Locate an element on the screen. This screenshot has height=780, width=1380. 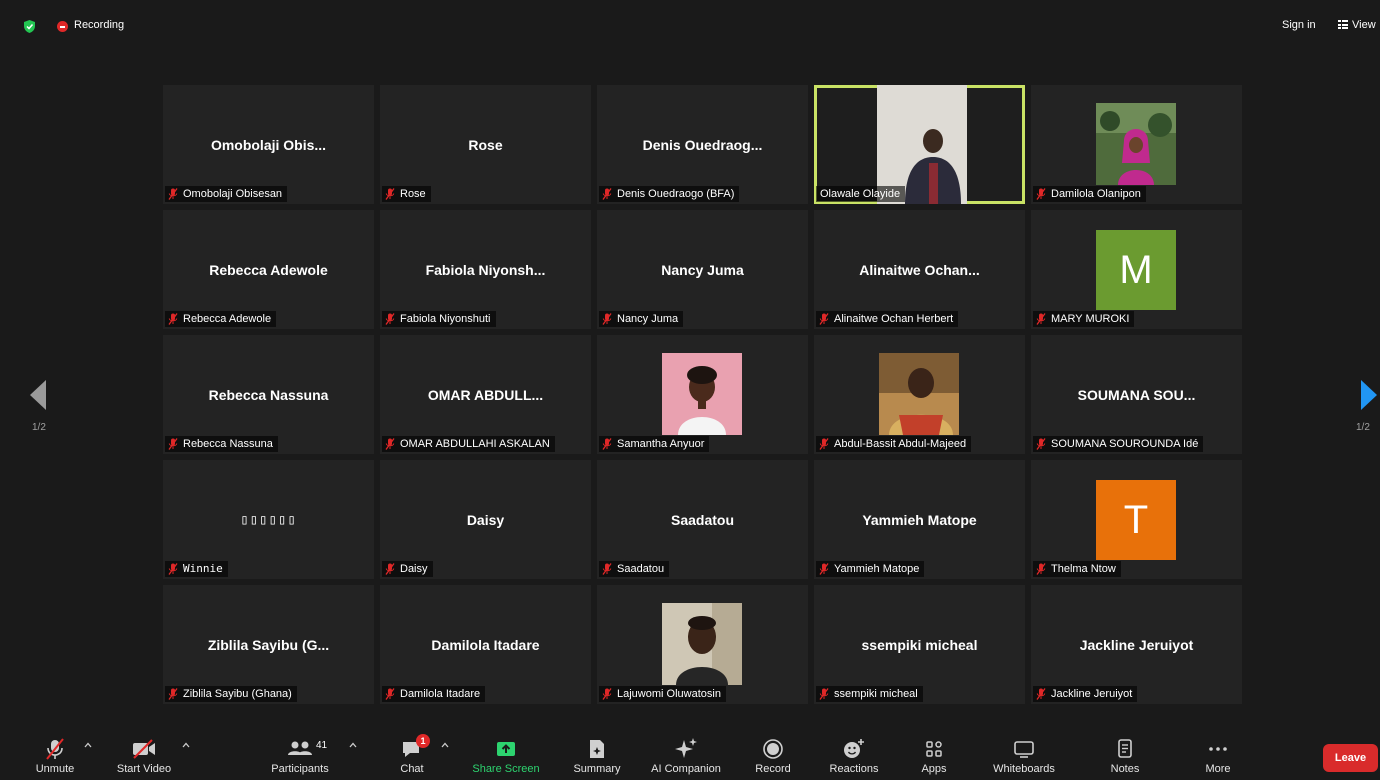
view-button: View is located at coordinates (1357, 25).